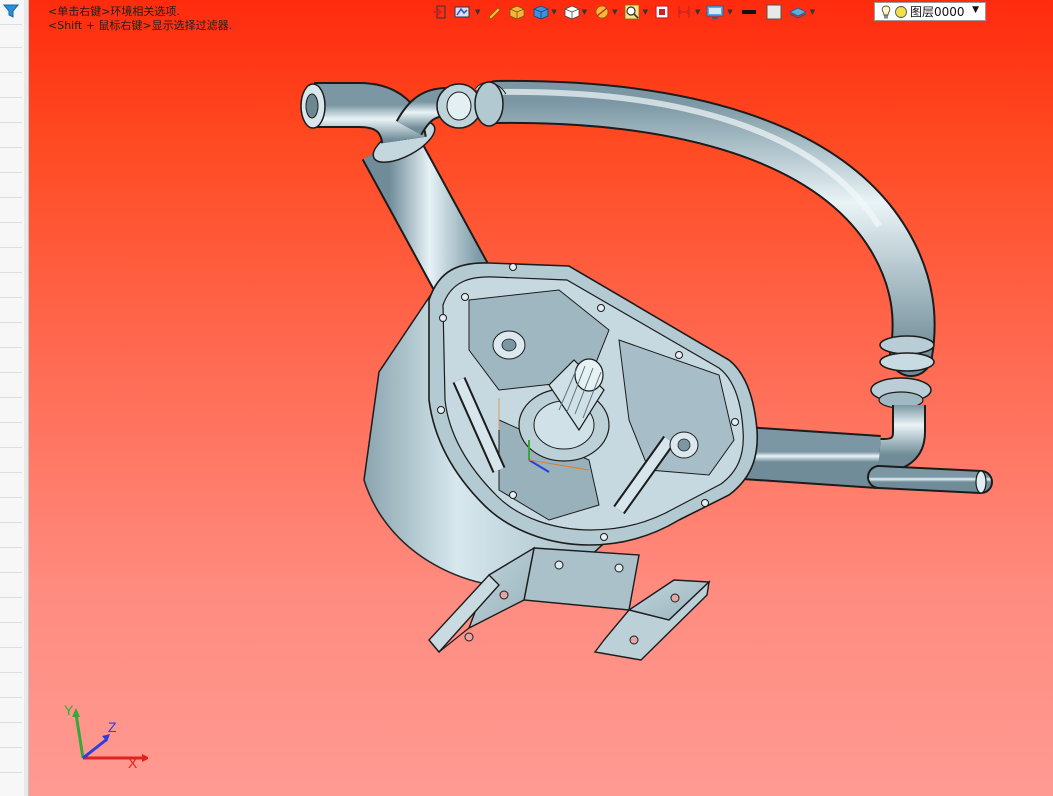  Describe the element at coordinates (11, 11) in the screenshot. I see `filter-icon` at that location.